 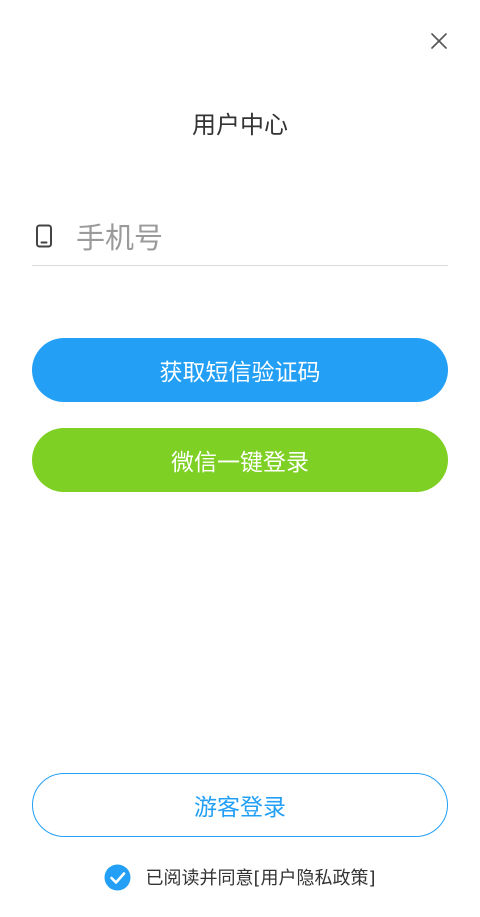 I want to click on phone-input-row, so click(x=240, y=239).